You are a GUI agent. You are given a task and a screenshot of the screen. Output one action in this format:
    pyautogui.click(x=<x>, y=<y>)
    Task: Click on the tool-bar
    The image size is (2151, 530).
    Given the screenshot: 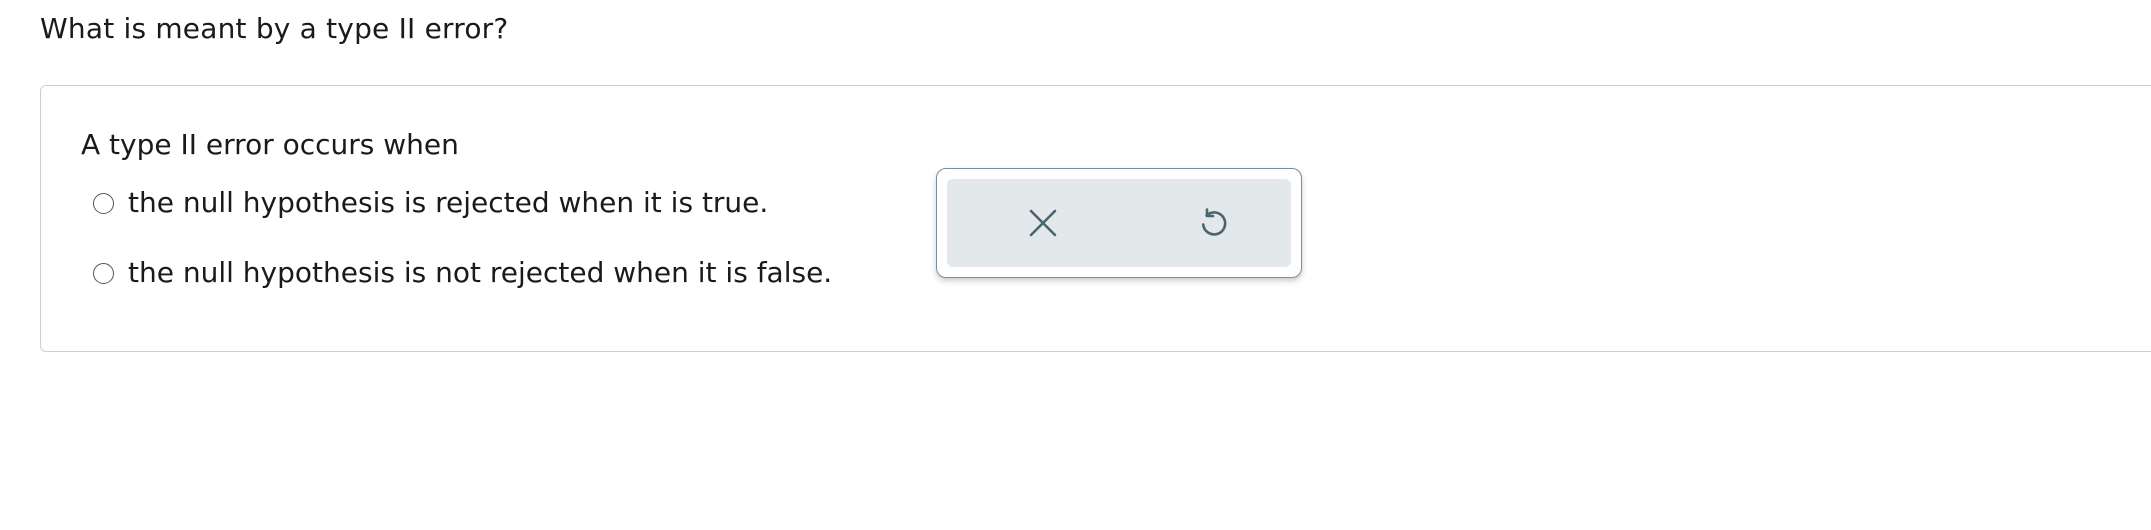 What is the action you would take?
    pyautogui.click(x=1119, y=223)
    